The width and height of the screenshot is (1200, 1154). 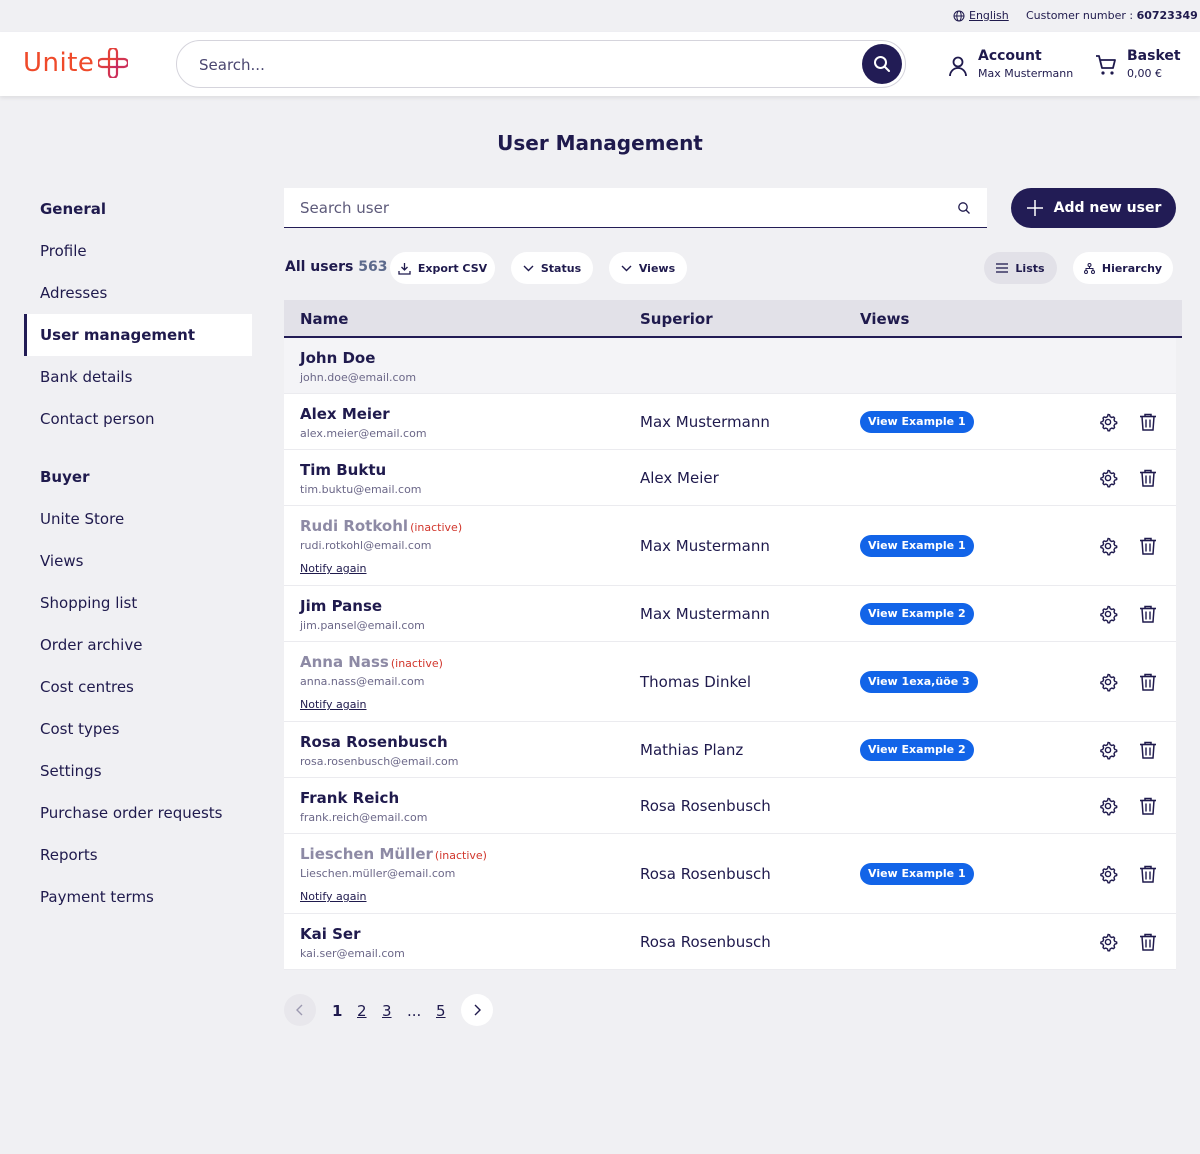 What do you see at coordinates (371, 662) in the screenshot?
I see `user-name: Anna Nass (inactive)` at bounding box center [371, 662].